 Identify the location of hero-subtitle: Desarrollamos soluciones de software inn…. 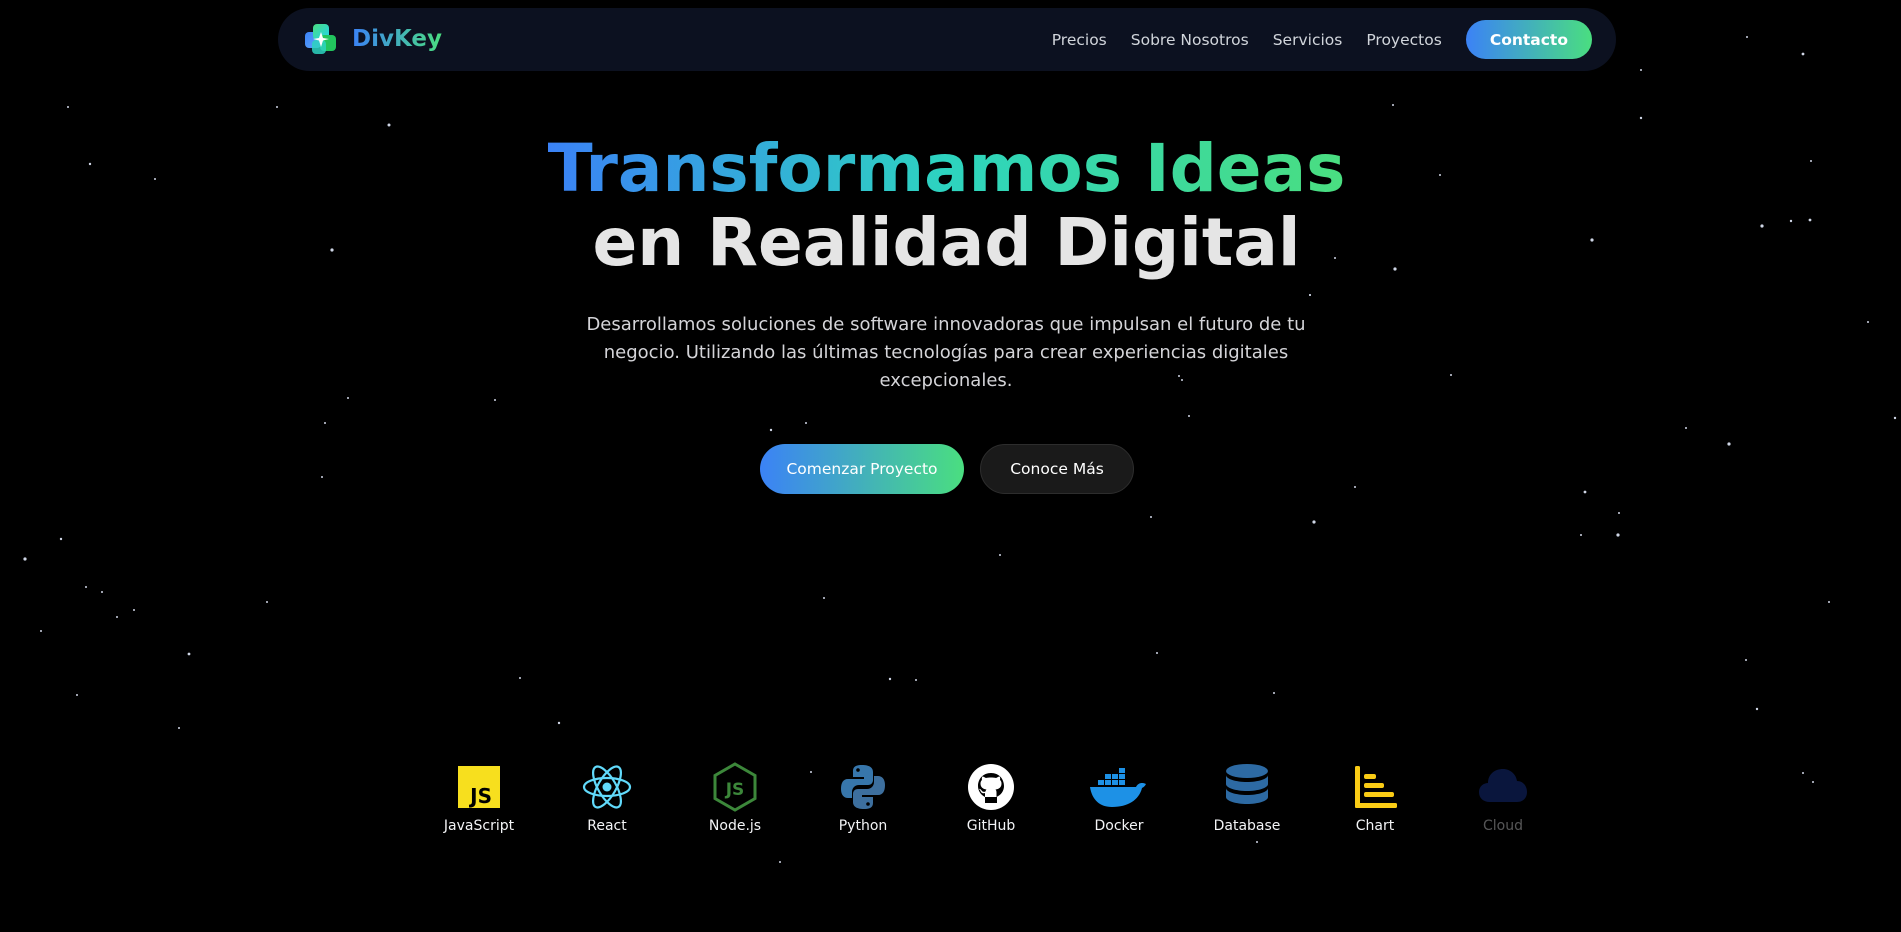
(946, 352).